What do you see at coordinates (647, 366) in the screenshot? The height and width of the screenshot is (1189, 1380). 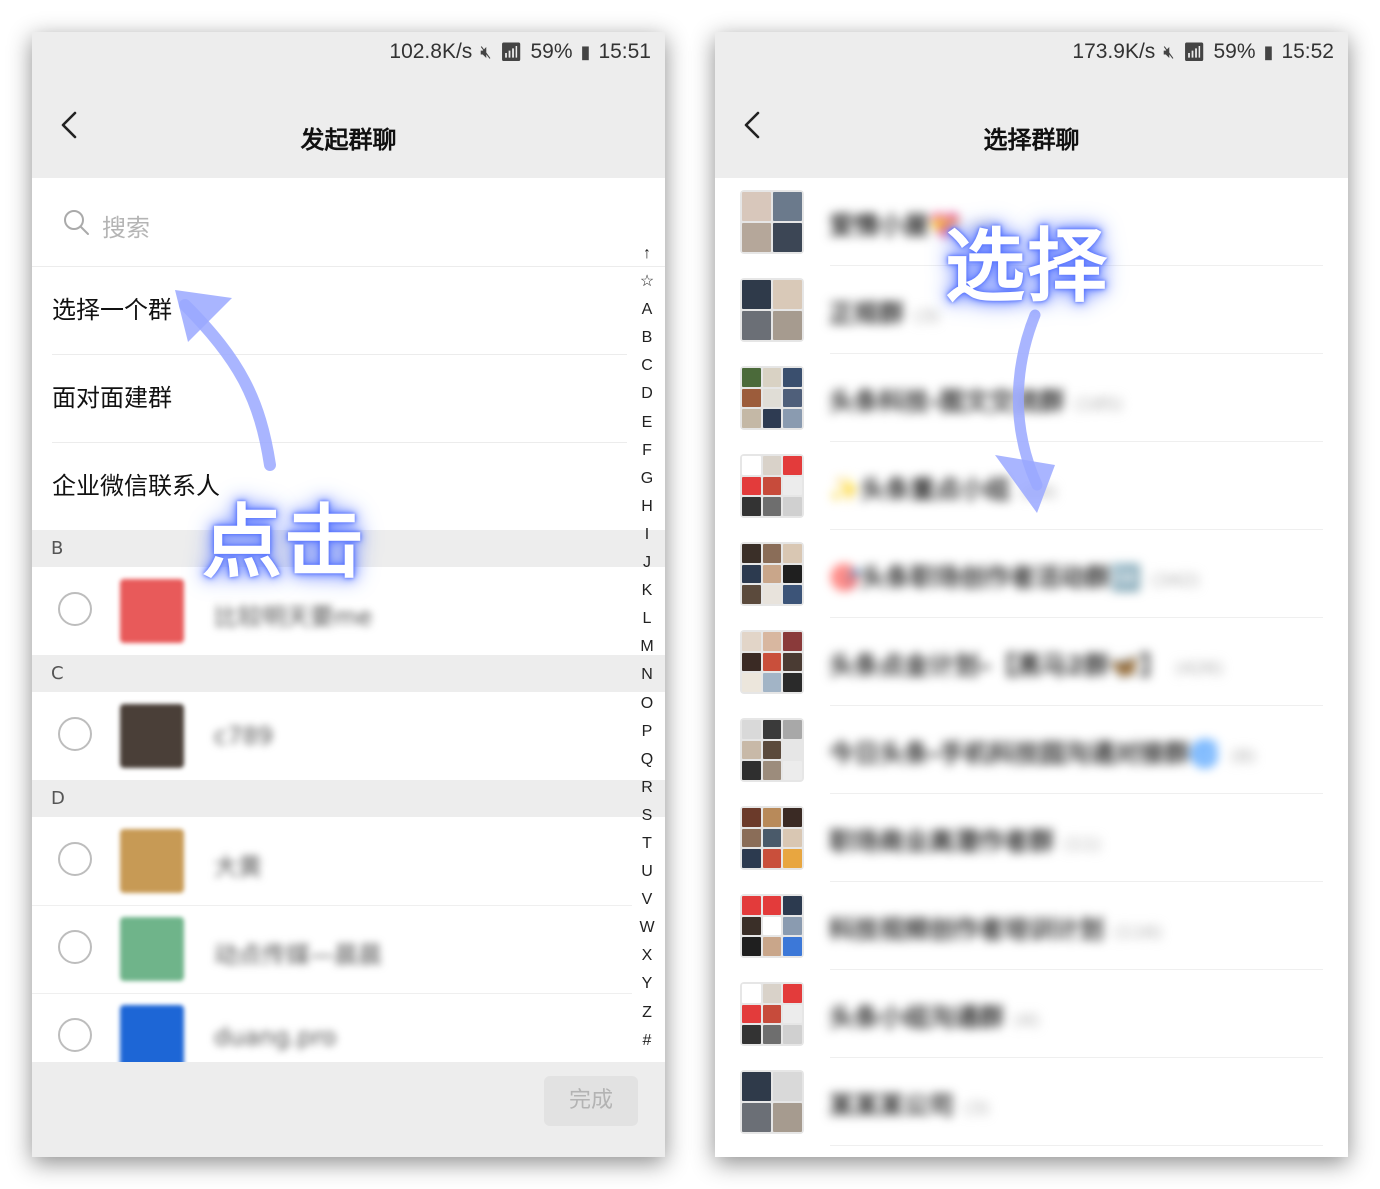 I see `index-letter: C` at bounding box center [647, 366].